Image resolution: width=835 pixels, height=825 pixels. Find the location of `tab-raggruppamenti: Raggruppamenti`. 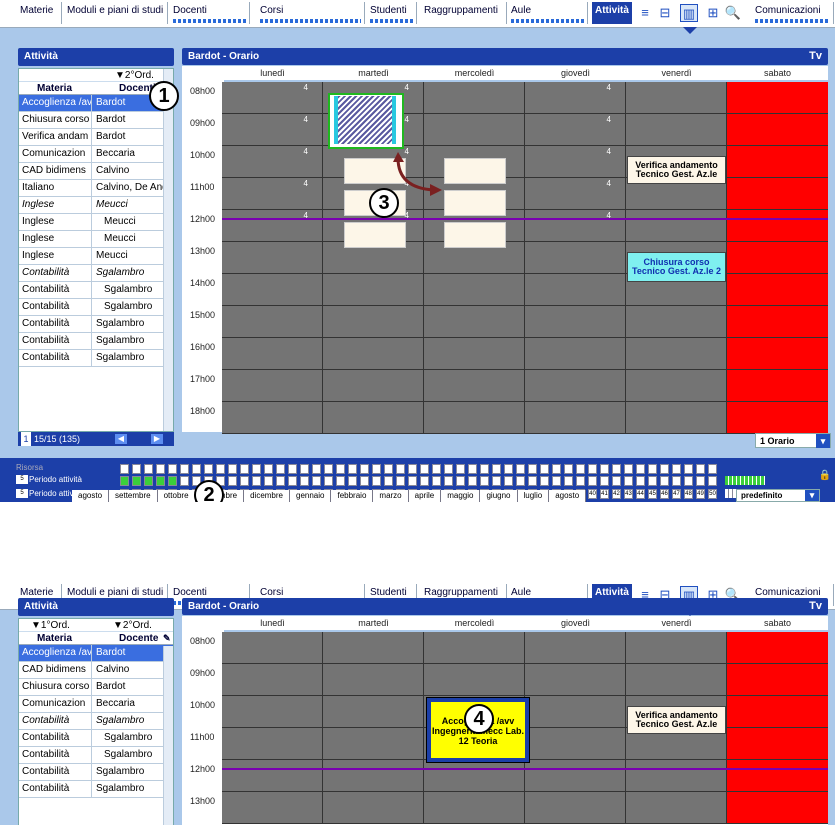

tab-raggruppamenti: Raggruppamenti is located at coordinates (464, 13).